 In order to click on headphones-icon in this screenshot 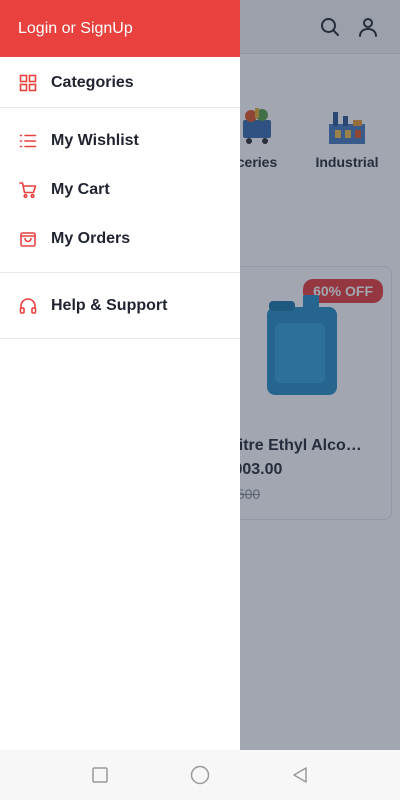, I will do `click(28, 306)`.